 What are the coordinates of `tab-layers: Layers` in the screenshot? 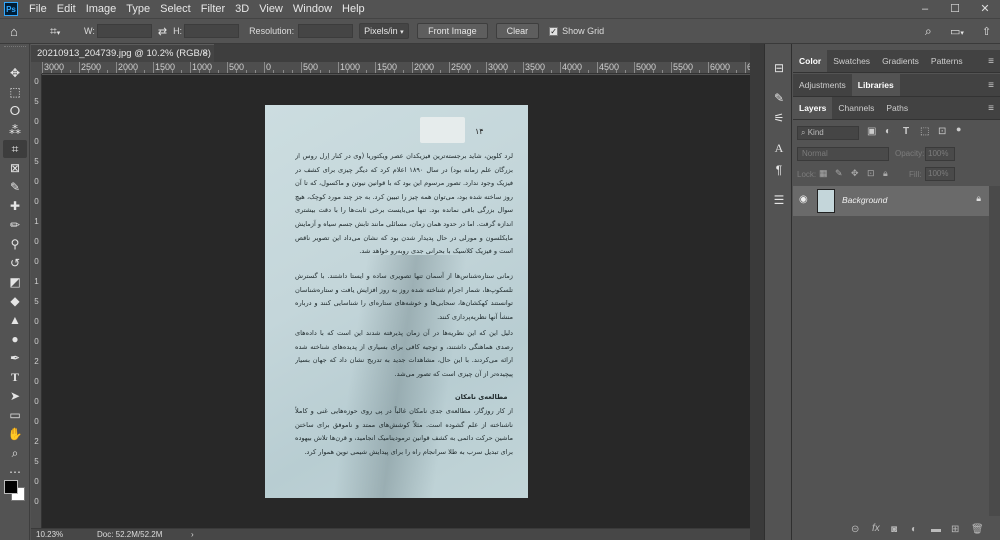 It's located at (813, 108).